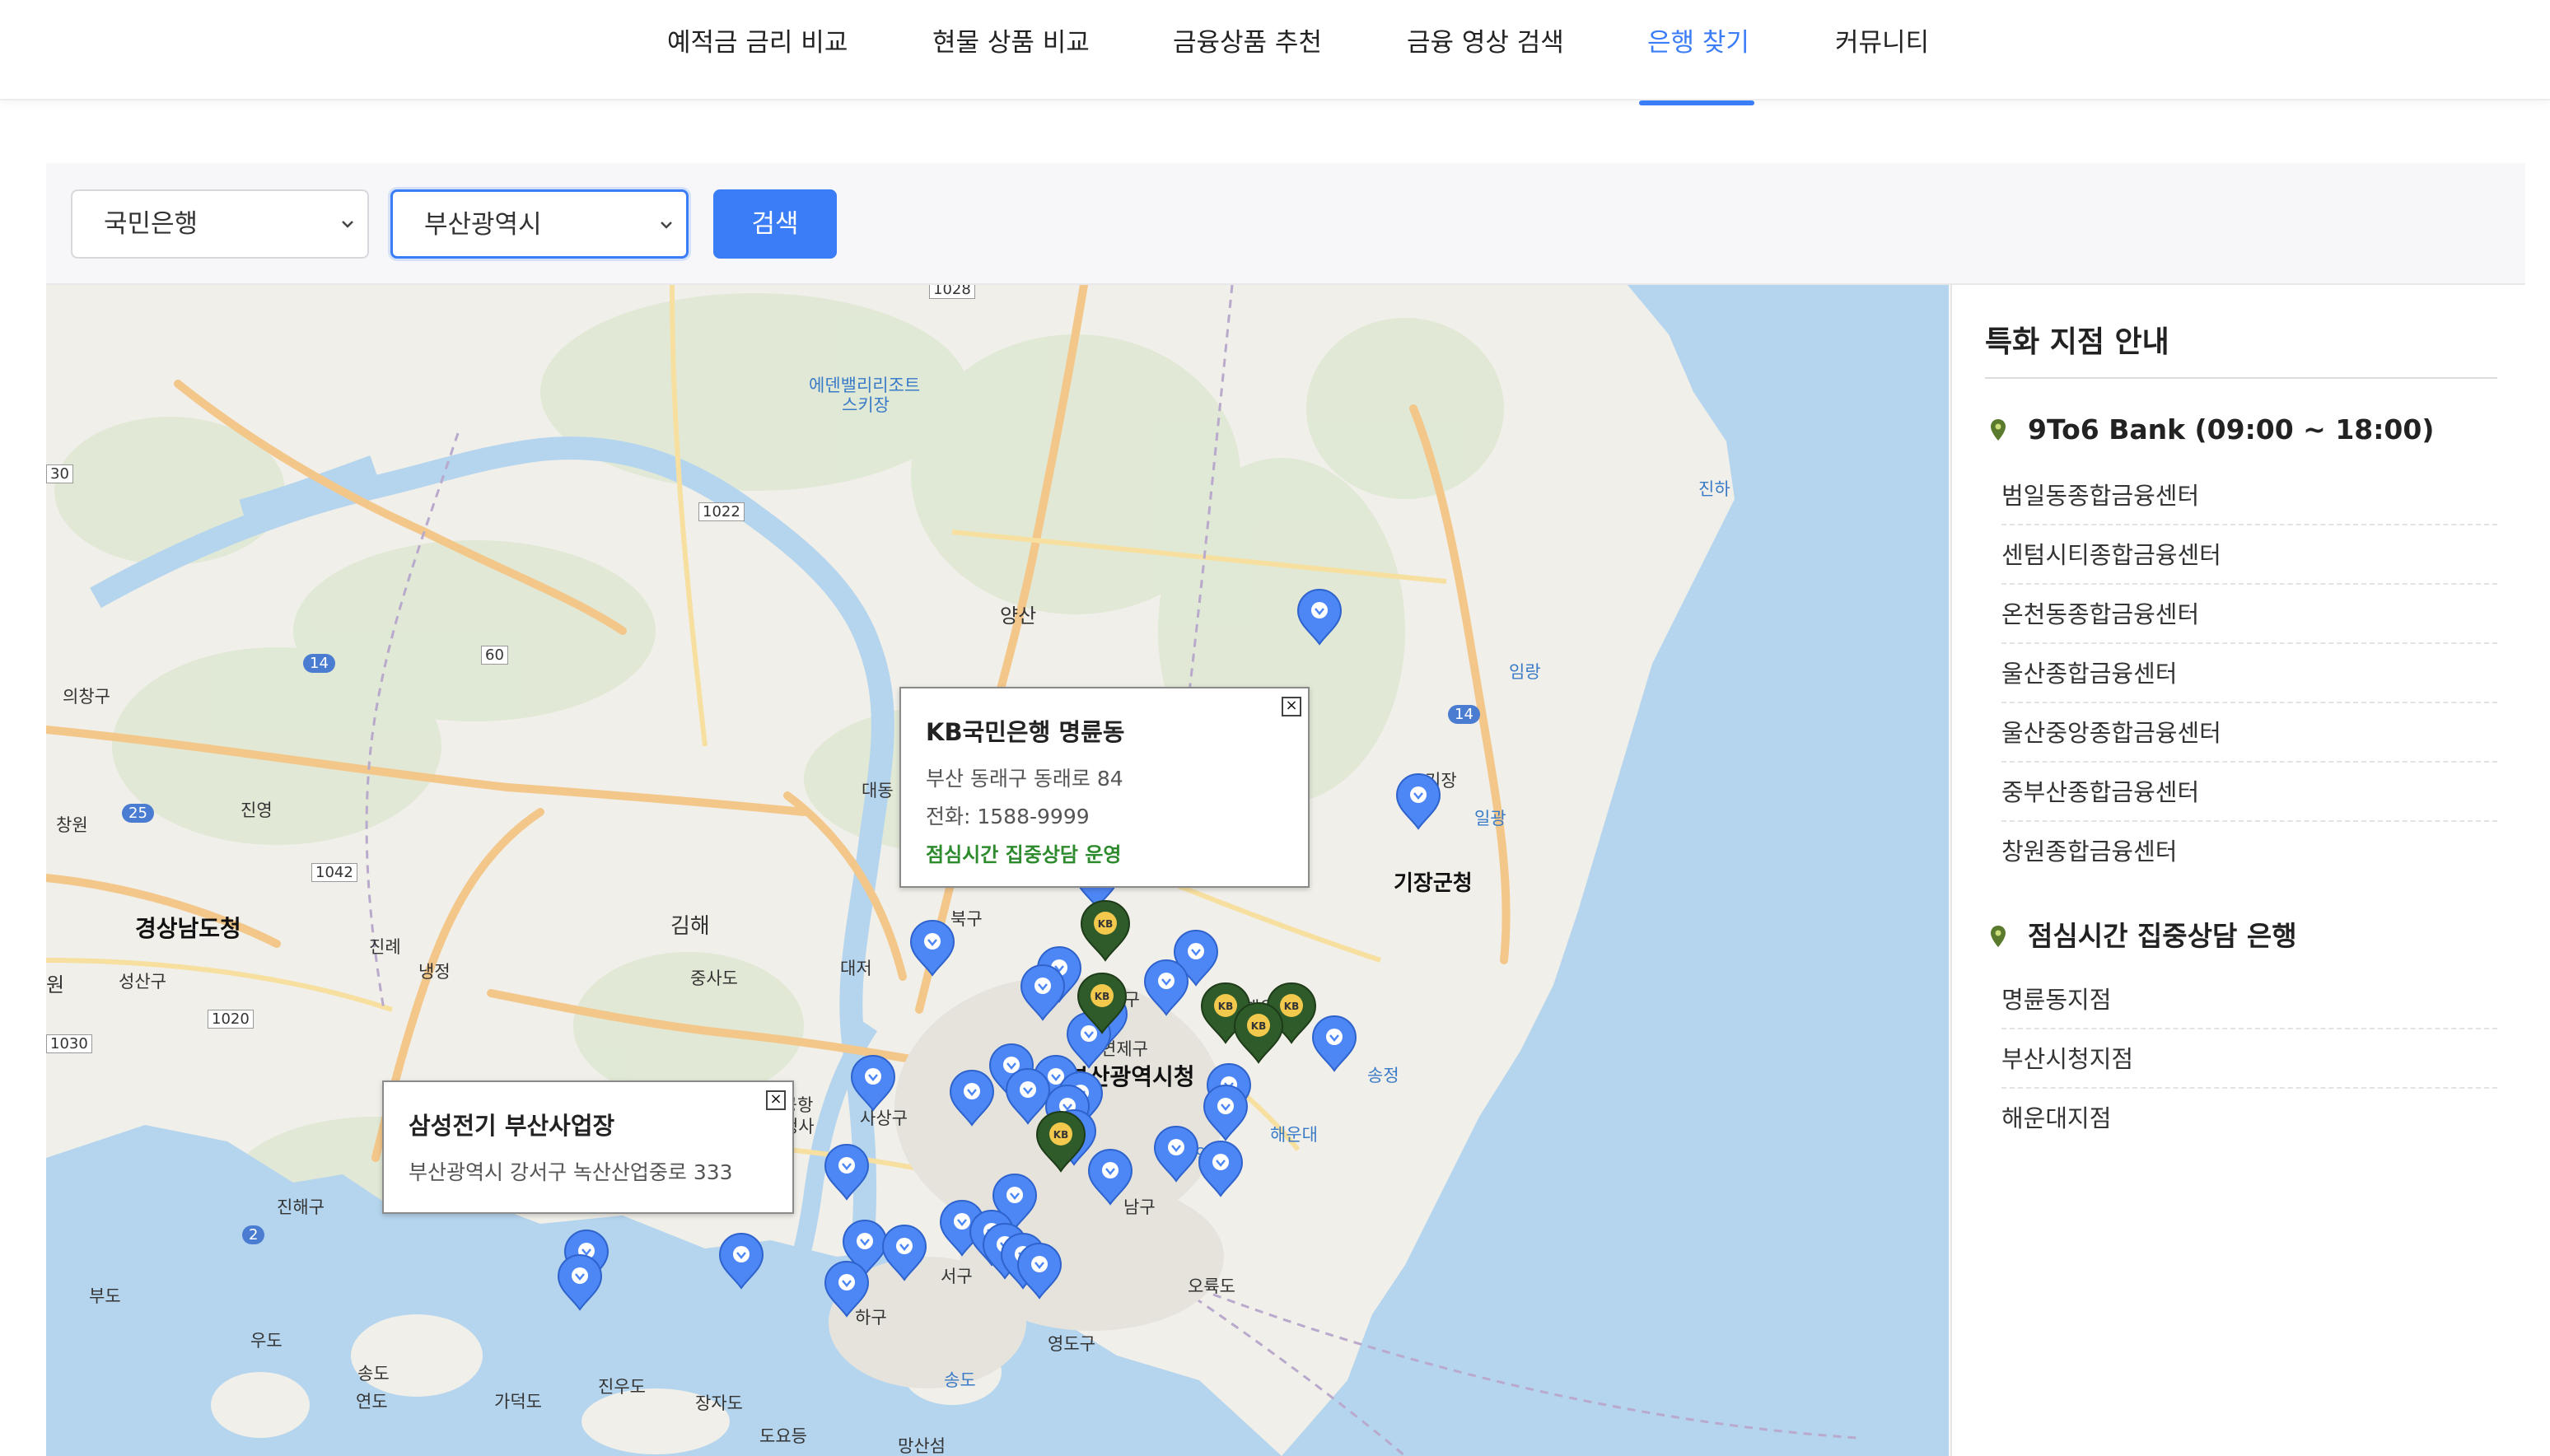 This screenshot has width=2550, height=1456. What do you see at coordinates (2231, 429) in the screenshot?
I see `section-heading-label: 9To6 Bank (09:00 ~ 18:00)` at bounding box center [2231, 429].